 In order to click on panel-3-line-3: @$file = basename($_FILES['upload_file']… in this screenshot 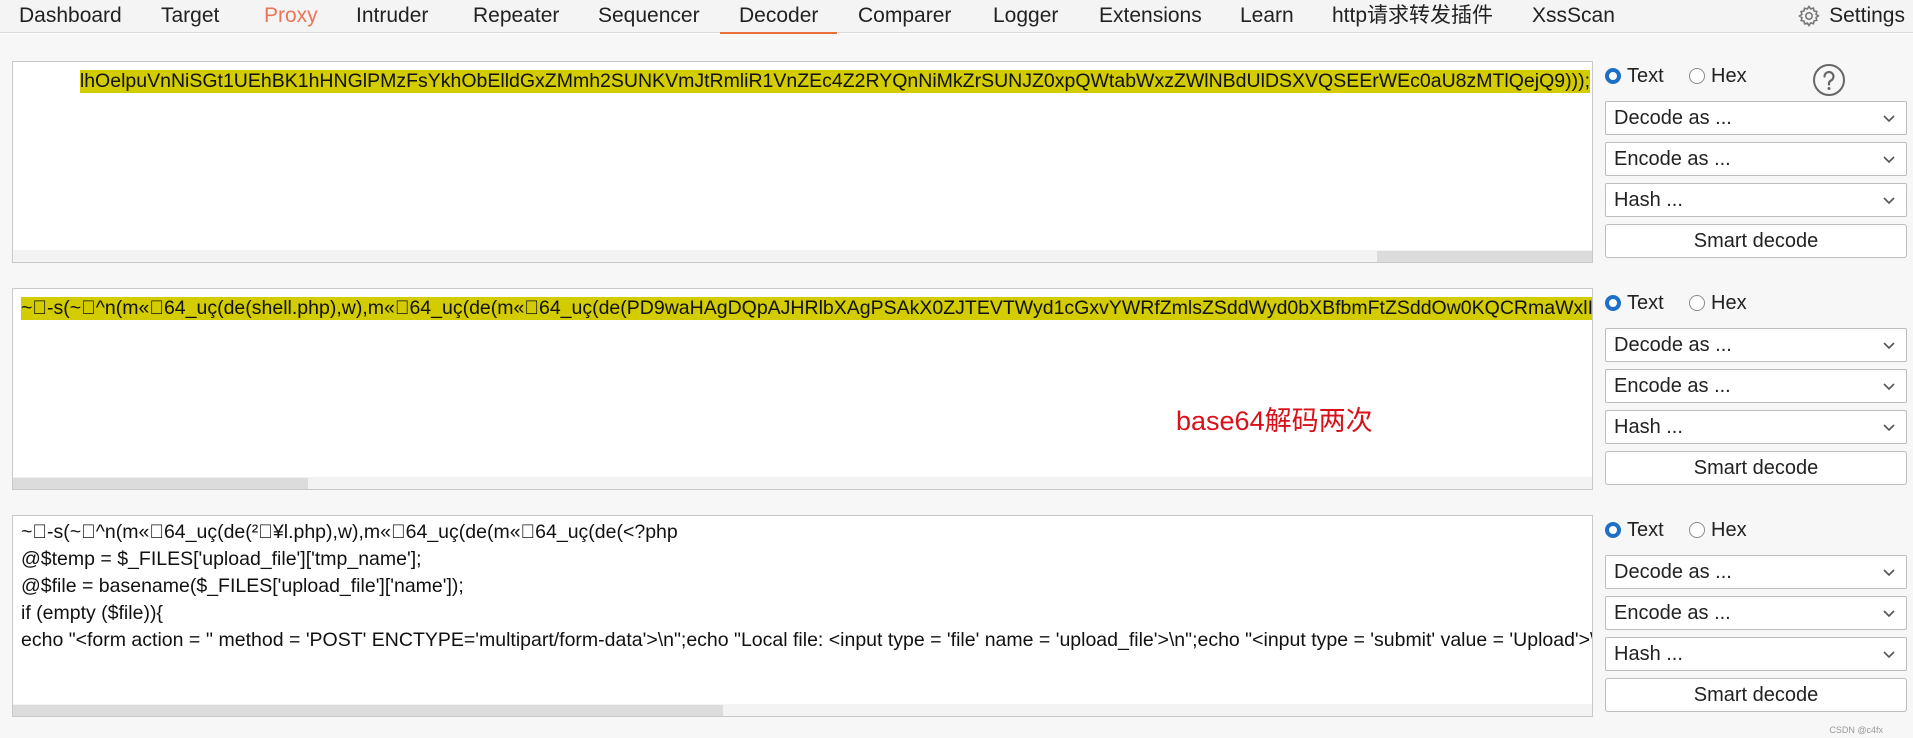, I will do `click(242, 586)`.